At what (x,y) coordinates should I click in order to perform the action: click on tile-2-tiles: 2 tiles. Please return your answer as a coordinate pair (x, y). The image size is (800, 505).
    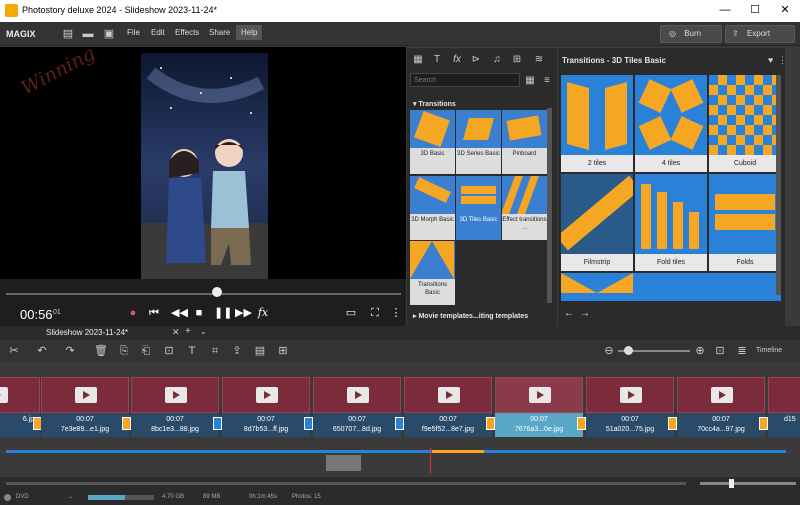
    Looking at the image, I should click on (597, 123).